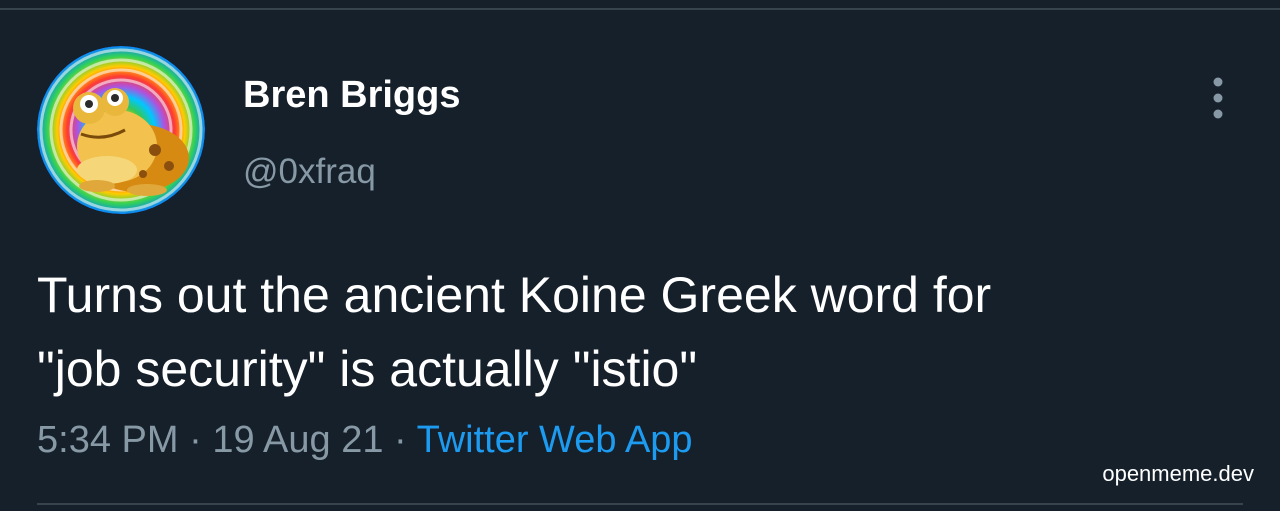 Image resolution: width=1280 pixels, height=511 pixels. Describe the element at coordinates (108, 440) in the screenshot. I see `tweet-time: 5:34 PM` at that location.